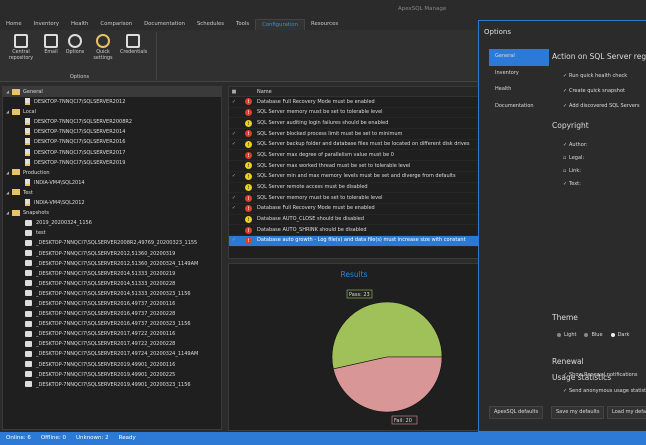 Image resolution: width=646 pixels, height=445 pixels. I want to click on theme-radio-blue, so click(586, 334).